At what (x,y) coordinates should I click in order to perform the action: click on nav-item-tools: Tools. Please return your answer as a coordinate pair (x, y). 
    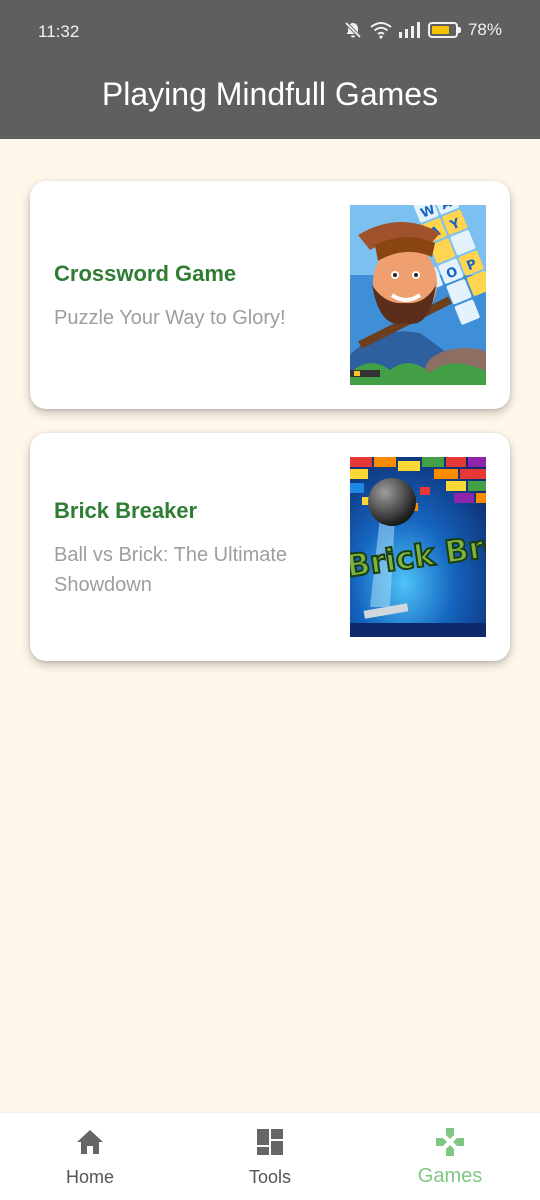
    Looking at the image, I should click on (270, 1156).